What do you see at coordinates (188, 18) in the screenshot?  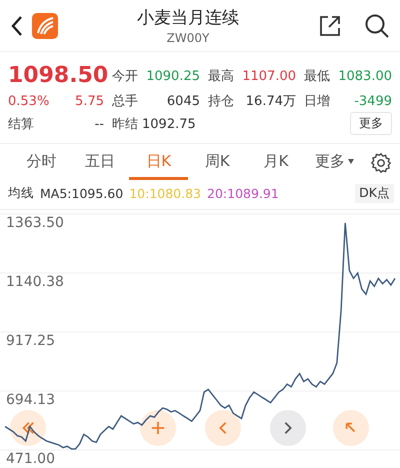 I see `page-title: 小麦当月连续` at bounding box center [188, 18].